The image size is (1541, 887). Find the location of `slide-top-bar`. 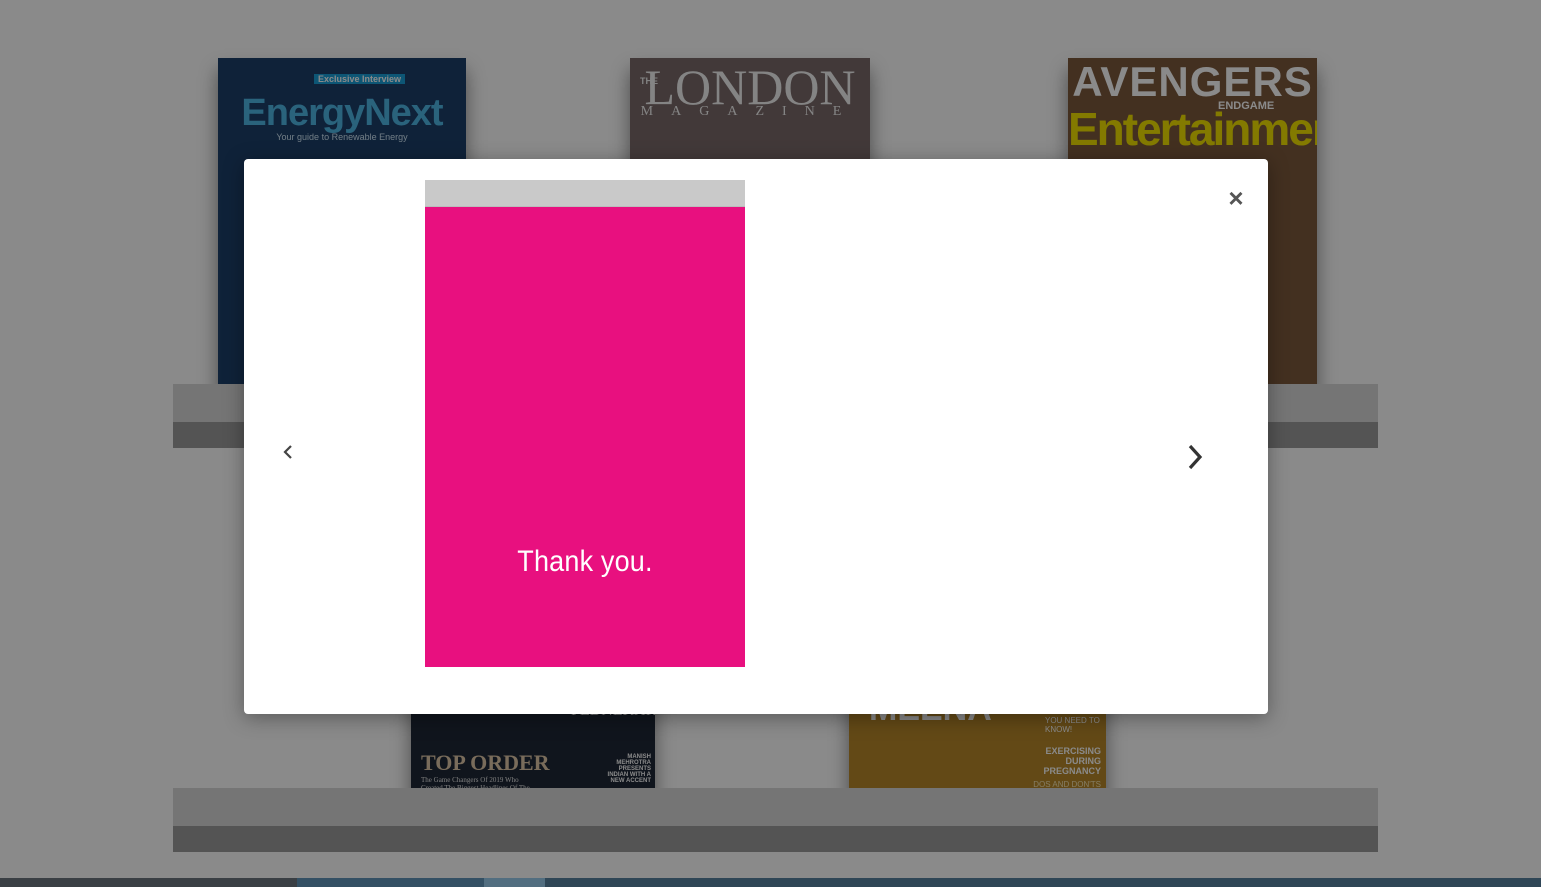

slide-top-bar is located at coordinates (585, 193).